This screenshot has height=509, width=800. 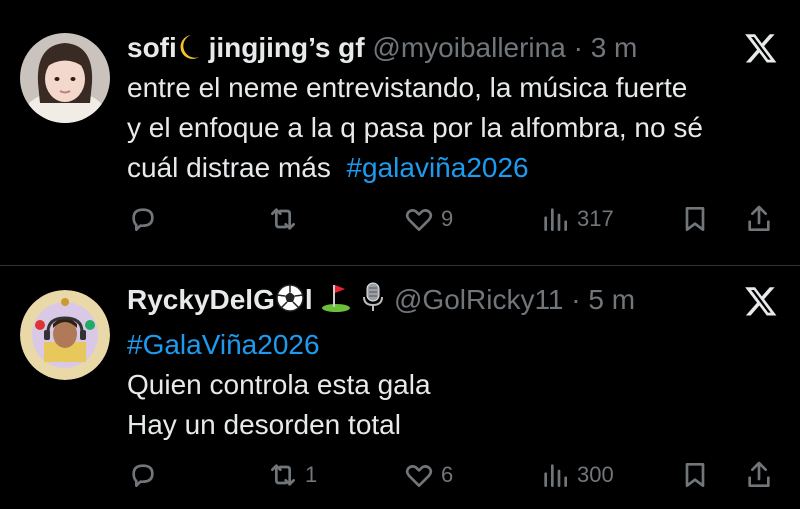 I want to click on tweet-header: RyckyDelG l @GolRicky11 · 5 m, so click(x=433, y=301).